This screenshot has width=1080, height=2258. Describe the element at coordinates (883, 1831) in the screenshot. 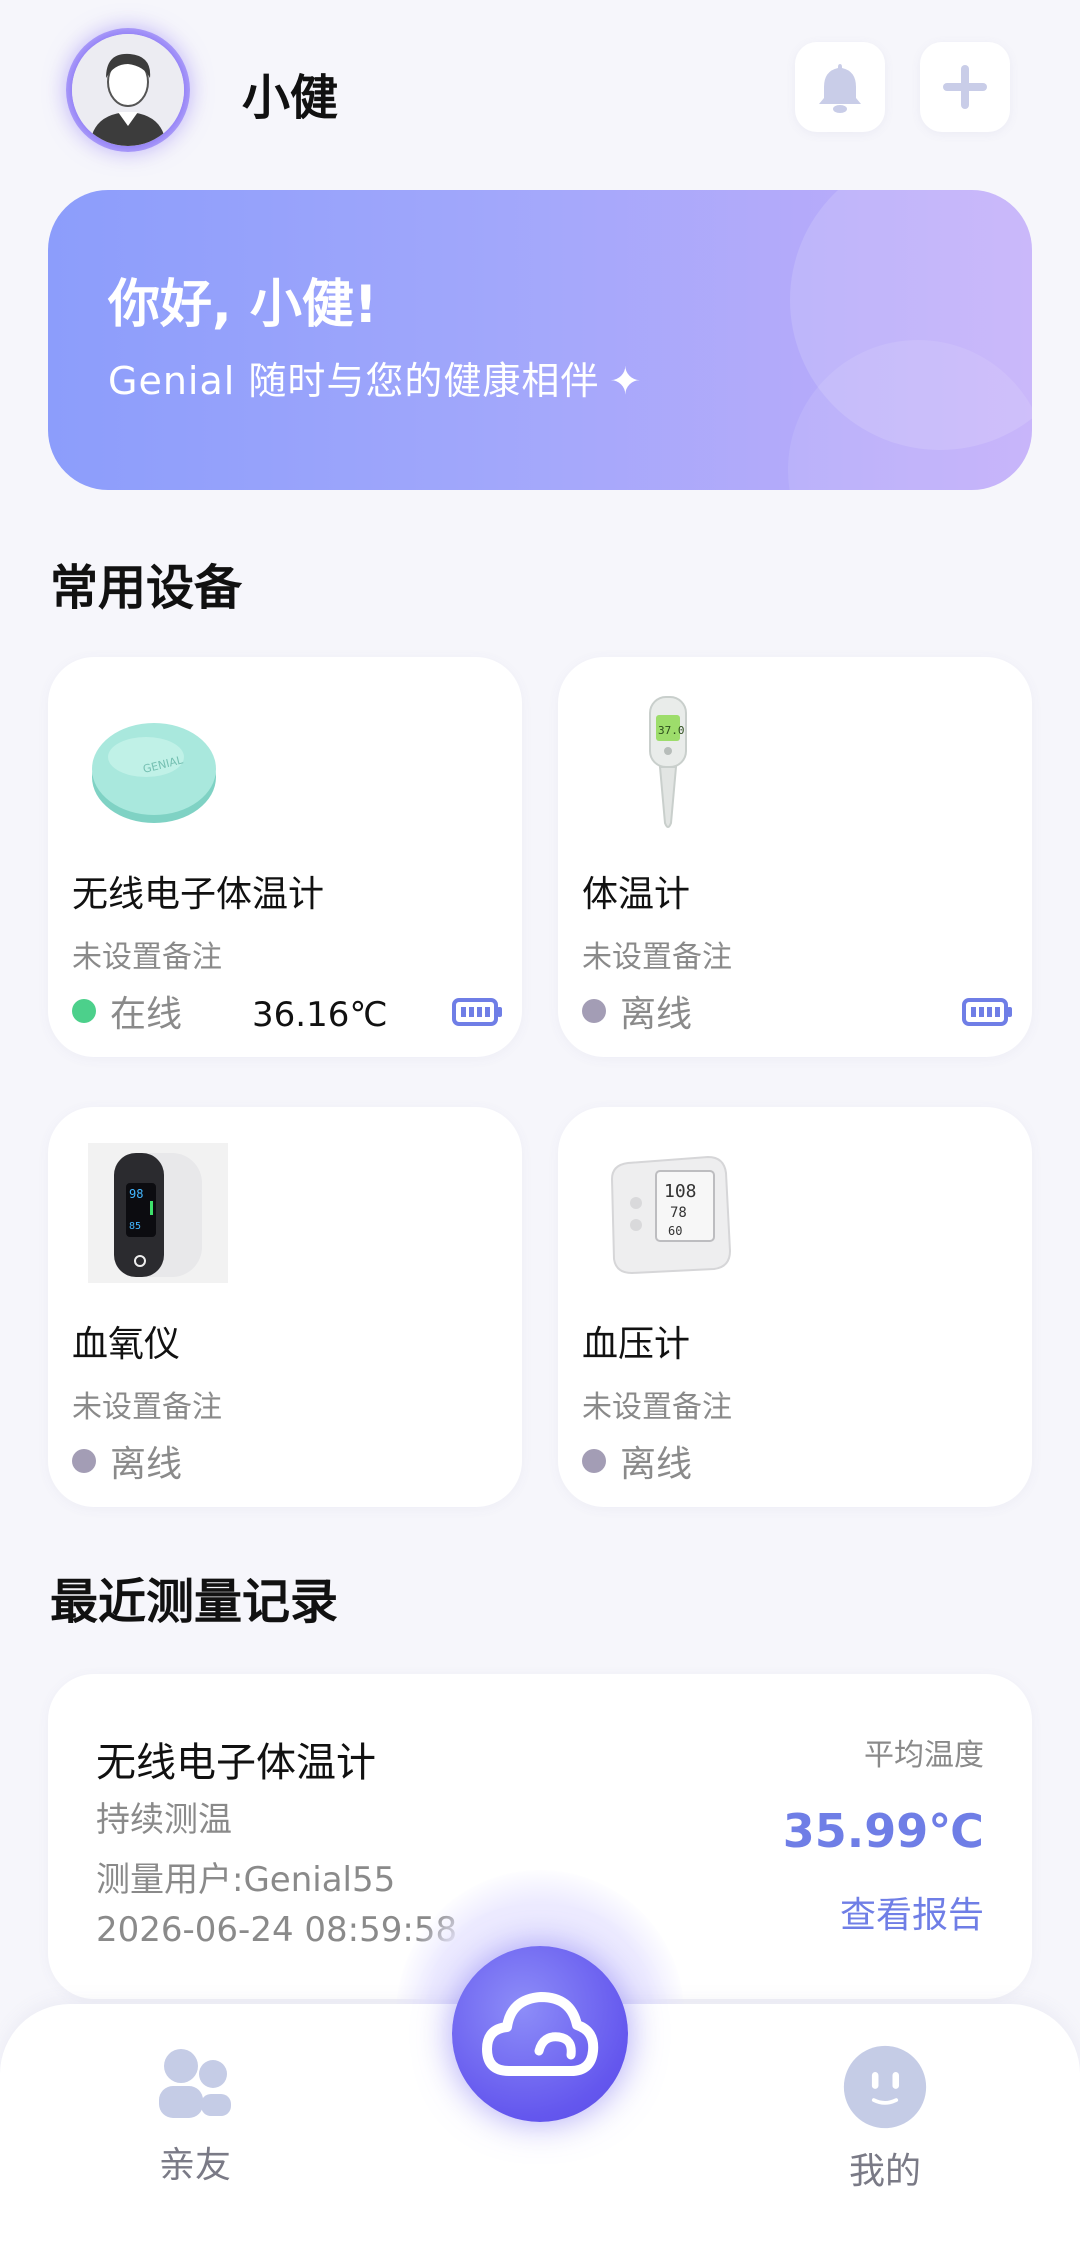

I see `average-temperature-value: 35.99℃` at that location.